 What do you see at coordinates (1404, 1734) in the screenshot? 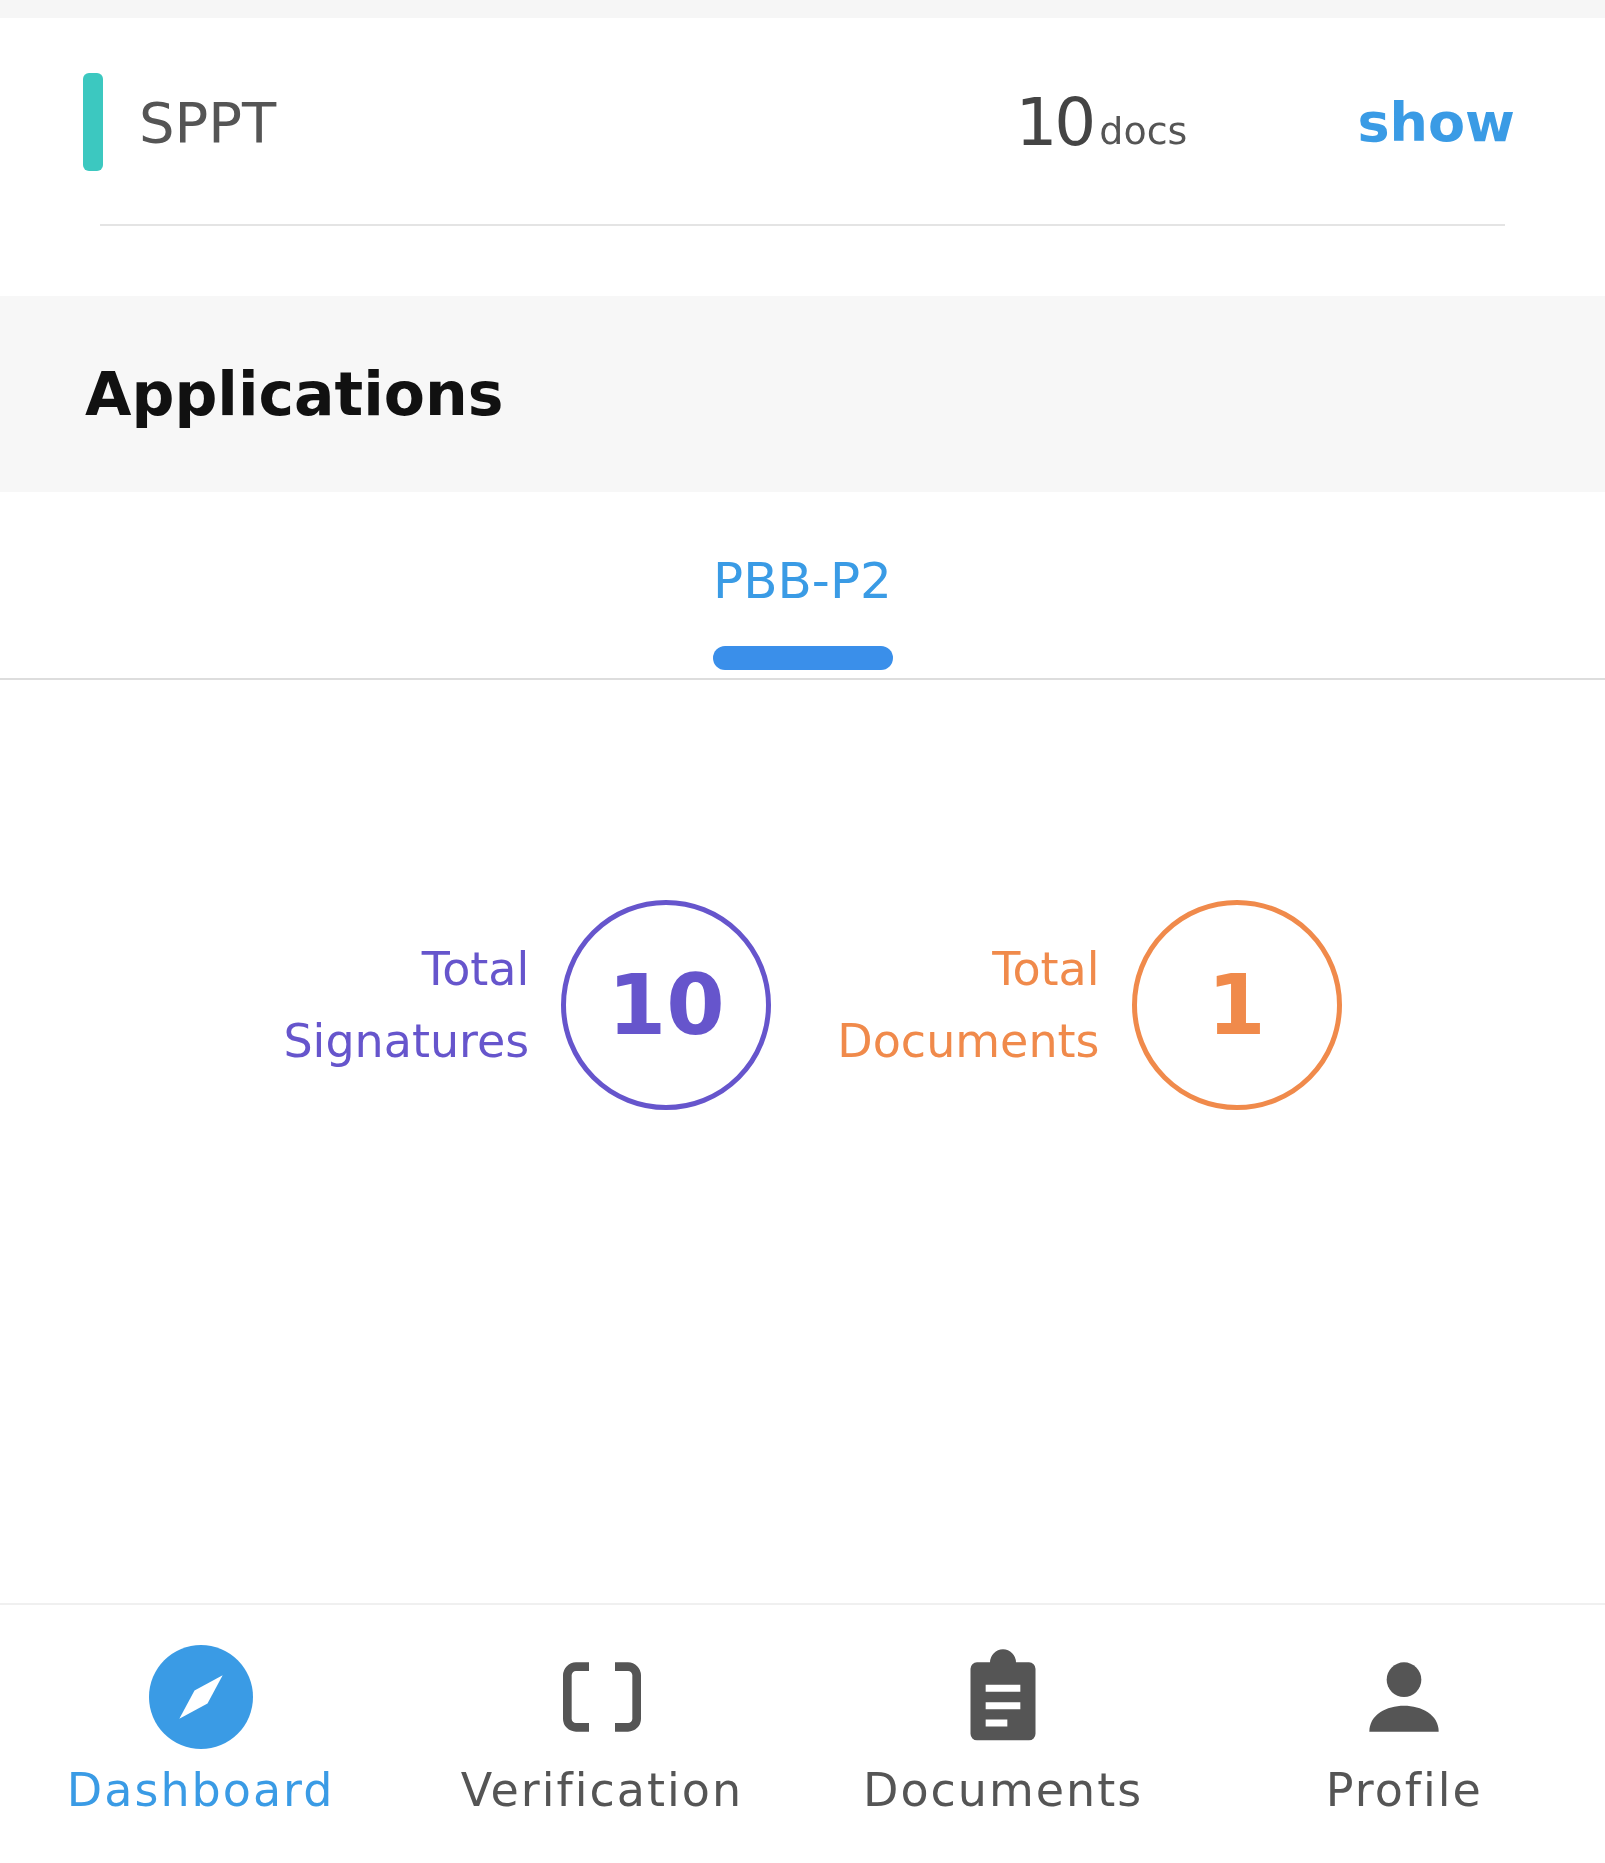
I see `nav-item: Profile` at bounding box center [1404, 1734].